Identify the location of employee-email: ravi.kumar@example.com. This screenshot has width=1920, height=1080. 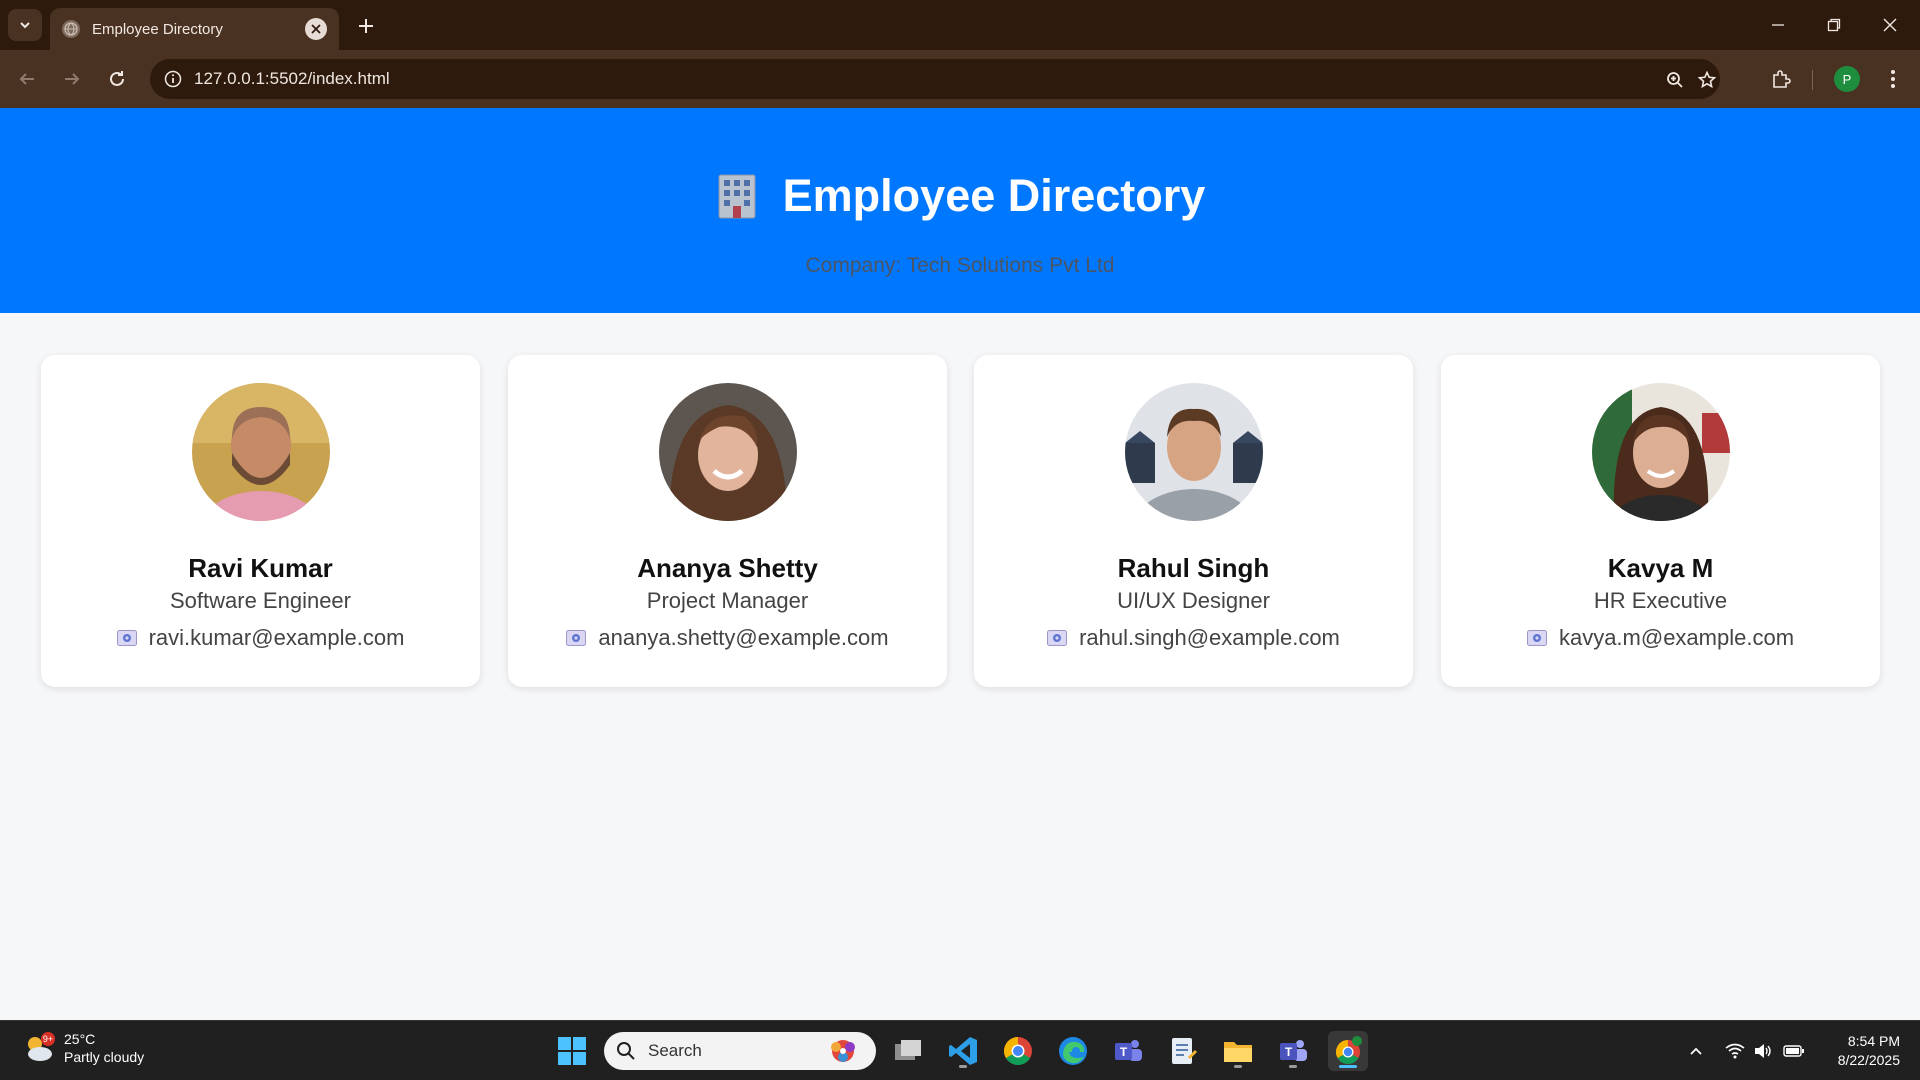
(260, 638).